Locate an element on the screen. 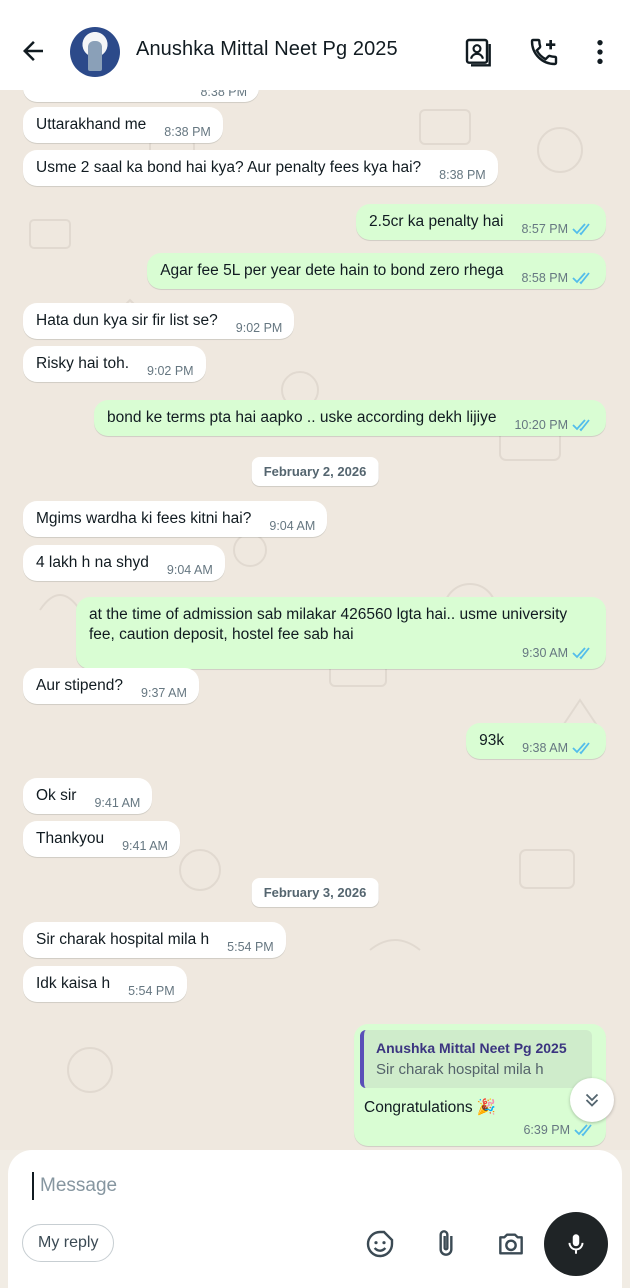 Image resolution: width=630 pixels, height=1288 pixels. date-divider: February 2, 2026 is located at coordinates (315, 471).